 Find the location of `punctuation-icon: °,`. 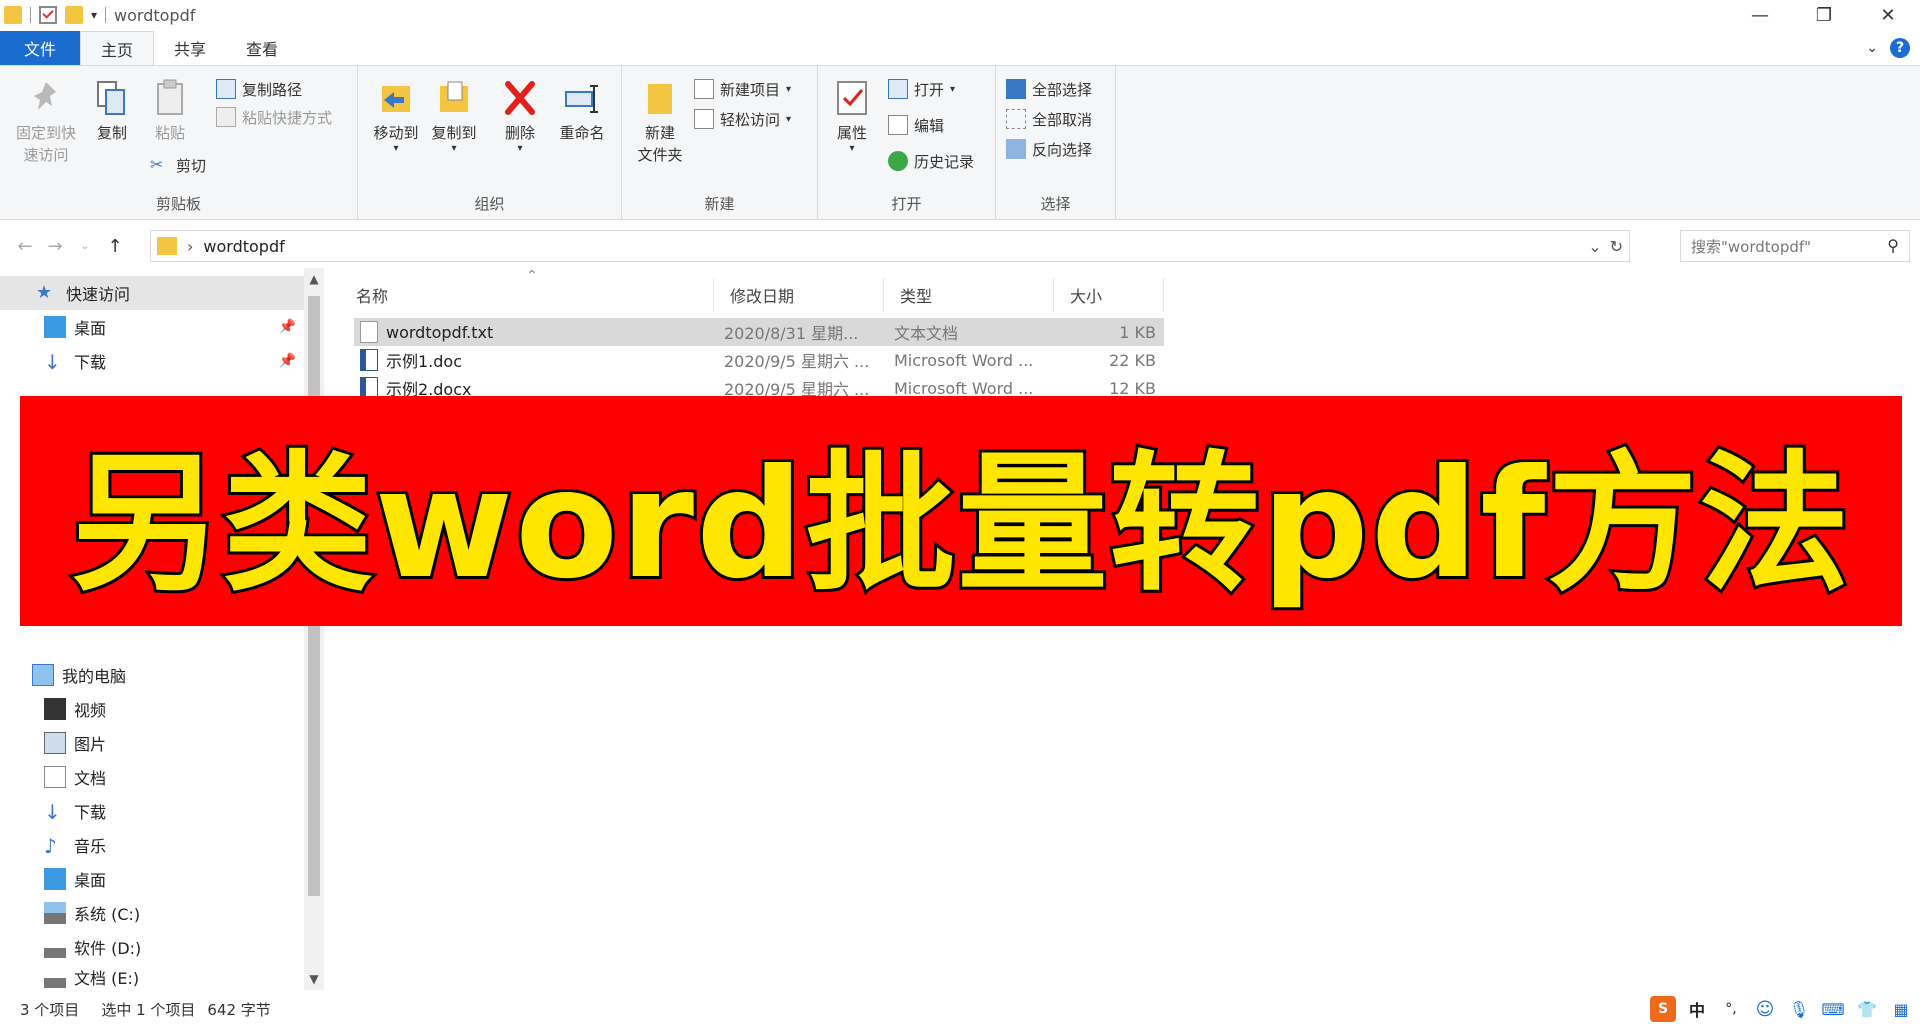

punctuation-icon: °, is located at coordinates (1731, 1009).